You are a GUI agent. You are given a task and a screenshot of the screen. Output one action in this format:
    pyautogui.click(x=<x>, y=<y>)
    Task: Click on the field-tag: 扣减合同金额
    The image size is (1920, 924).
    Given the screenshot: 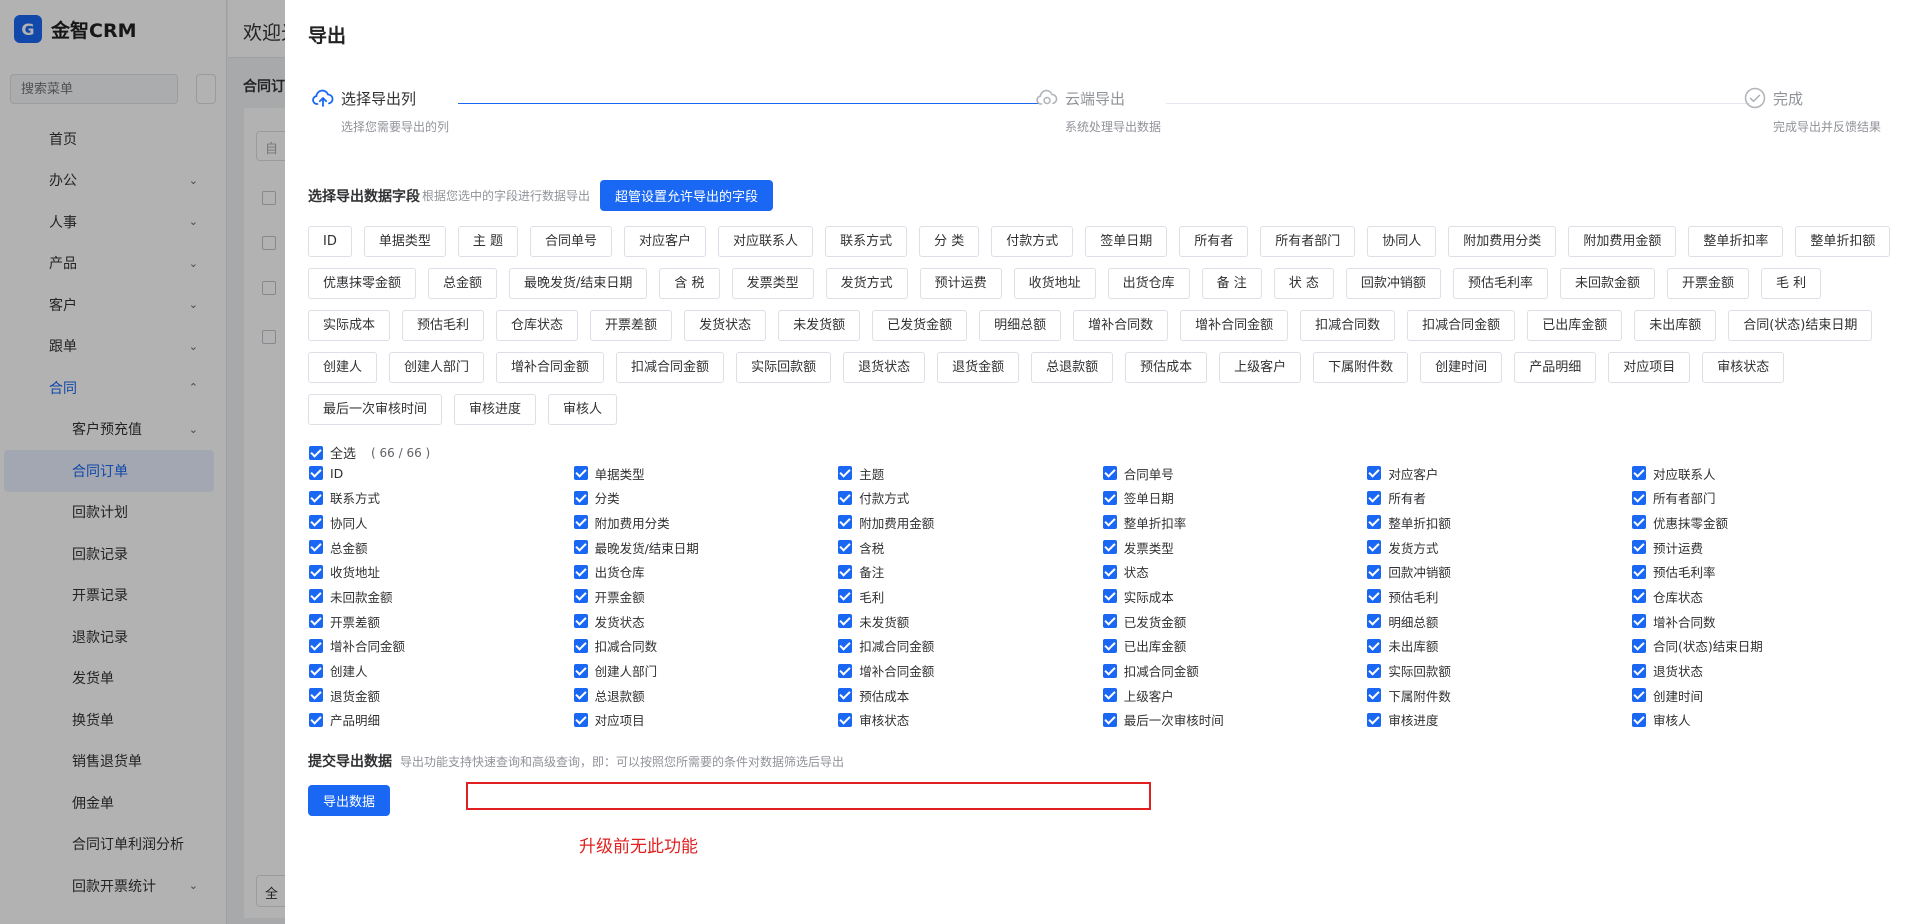 What is the action you would take?
    pyautogui.click(x=1461, y=325)
    